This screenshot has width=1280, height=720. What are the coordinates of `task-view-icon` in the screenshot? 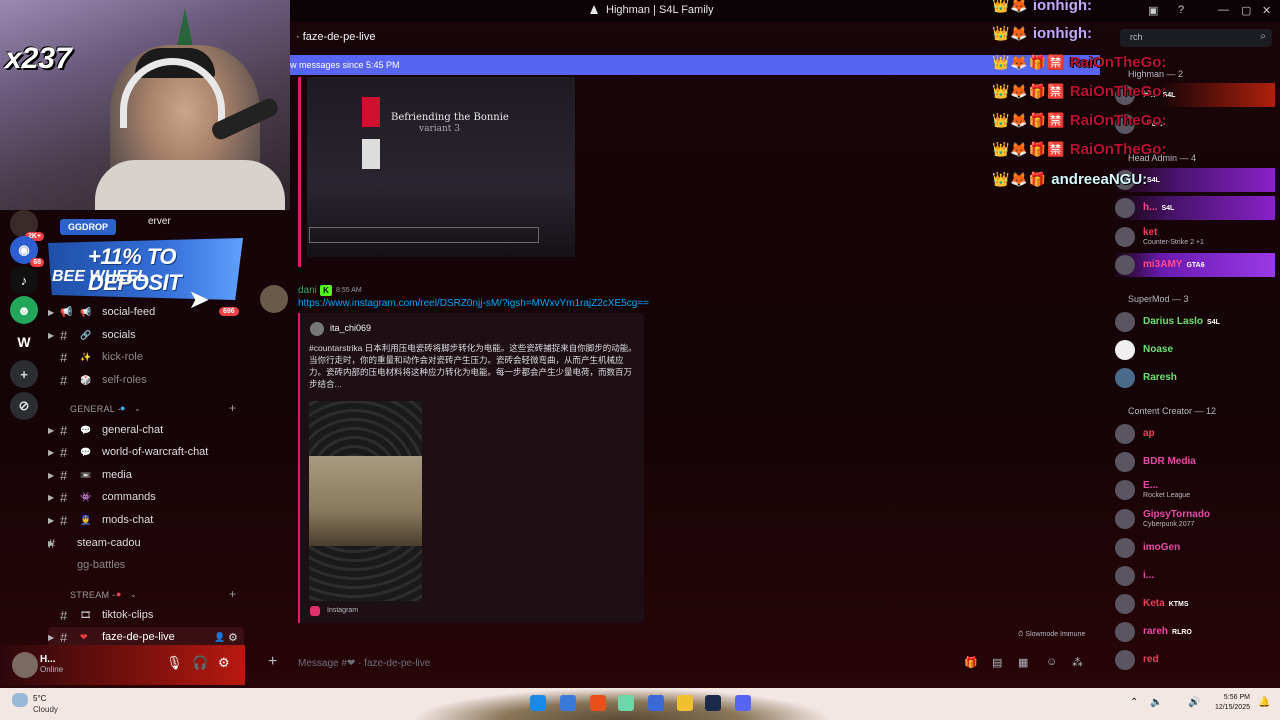 It's located at (568, 703).